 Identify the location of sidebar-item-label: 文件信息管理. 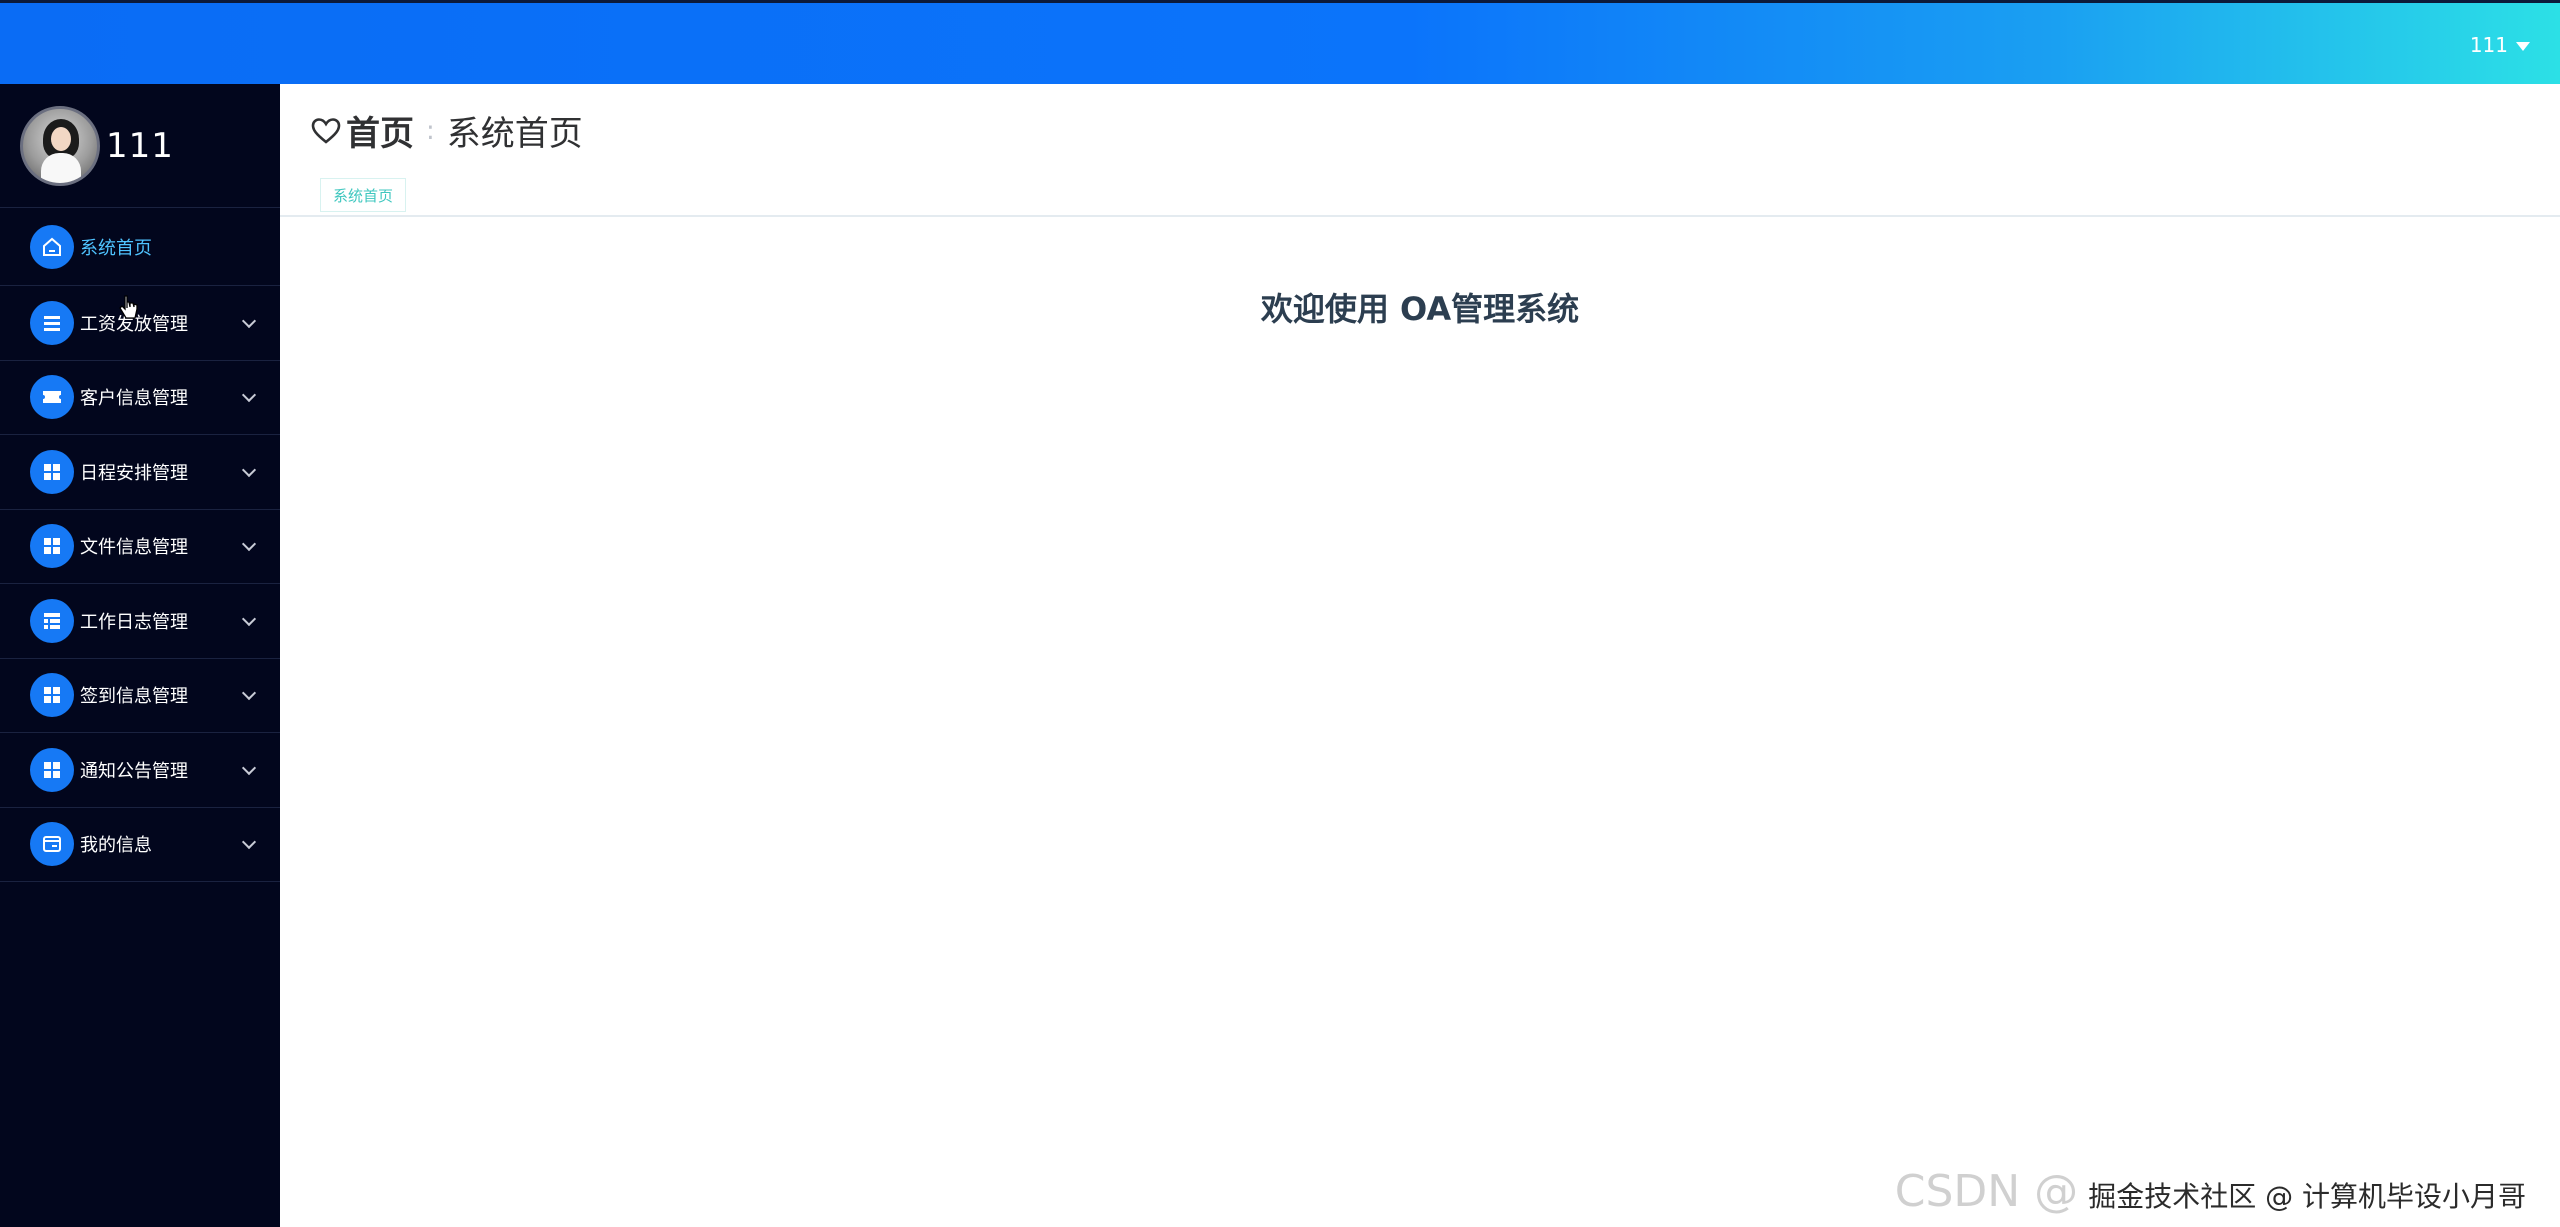
(134, 548).